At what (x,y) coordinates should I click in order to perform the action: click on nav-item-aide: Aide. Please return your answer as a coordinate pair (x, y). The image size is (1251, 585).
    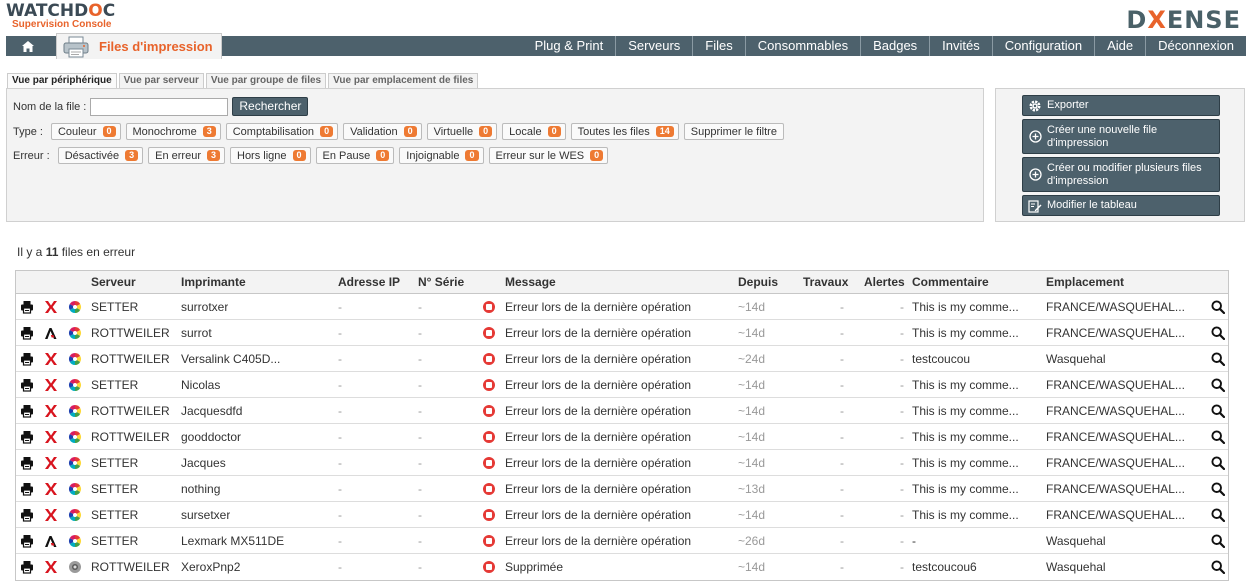
    Looking at the image, I should click on (1119, 46).